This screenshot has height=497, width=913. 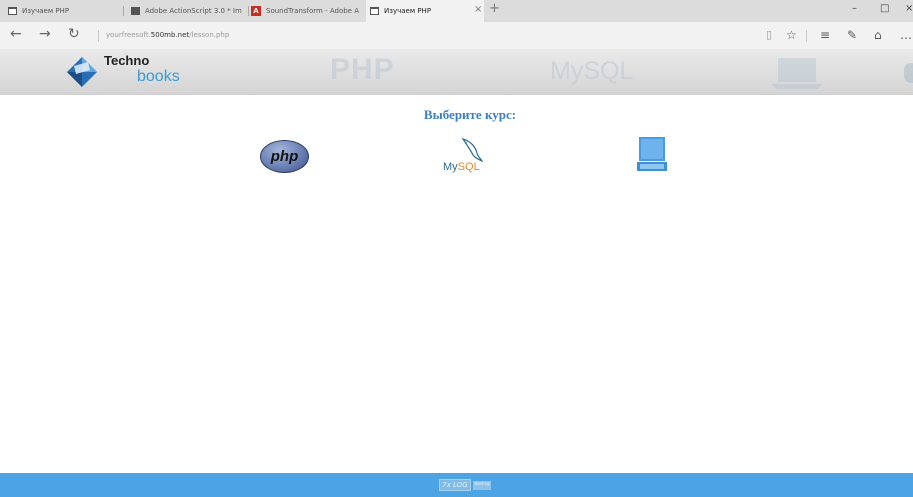 What do you see at coordinates (797, 73) in the screenshot?
I see `laptop-watermark-icon` at bounding box center [797, 73].